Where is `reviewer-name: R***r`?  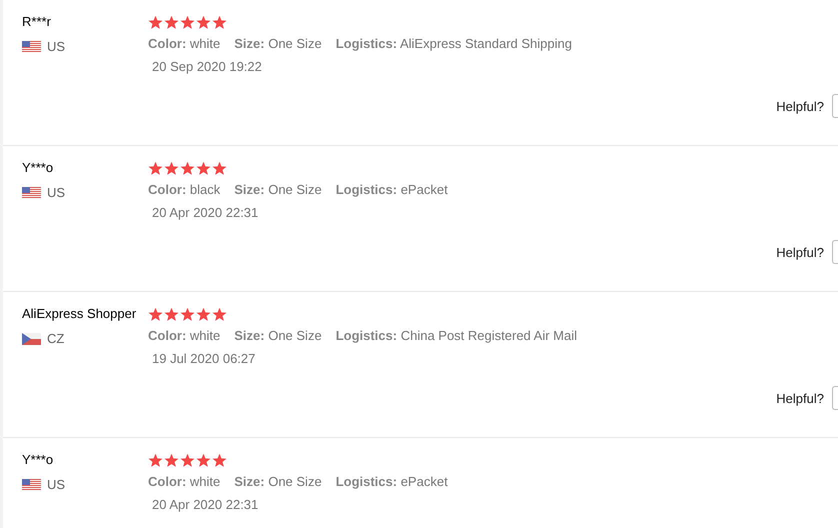
reviewer-name: R***r is located at coordinates (37, 22).